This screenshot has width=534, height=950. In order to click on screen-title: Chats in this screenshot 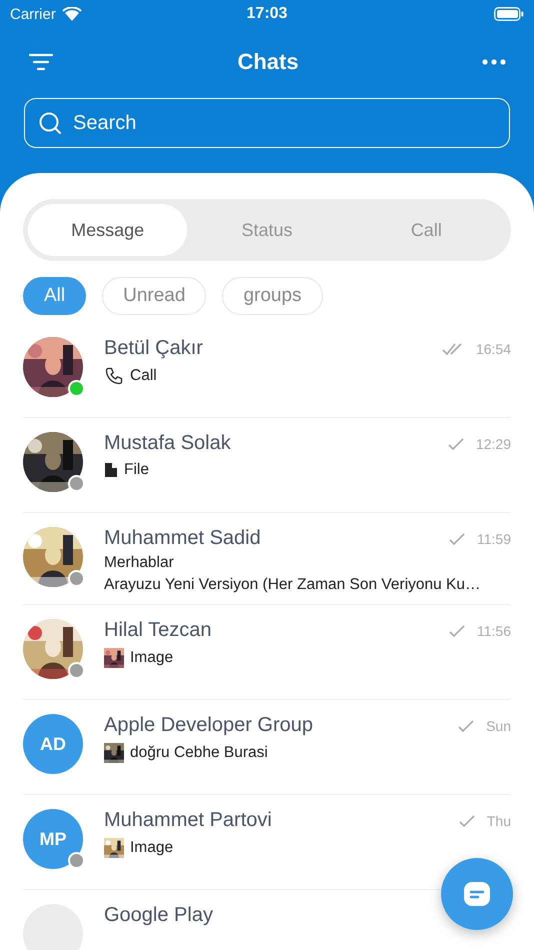, I will do `click(268, 62)`.